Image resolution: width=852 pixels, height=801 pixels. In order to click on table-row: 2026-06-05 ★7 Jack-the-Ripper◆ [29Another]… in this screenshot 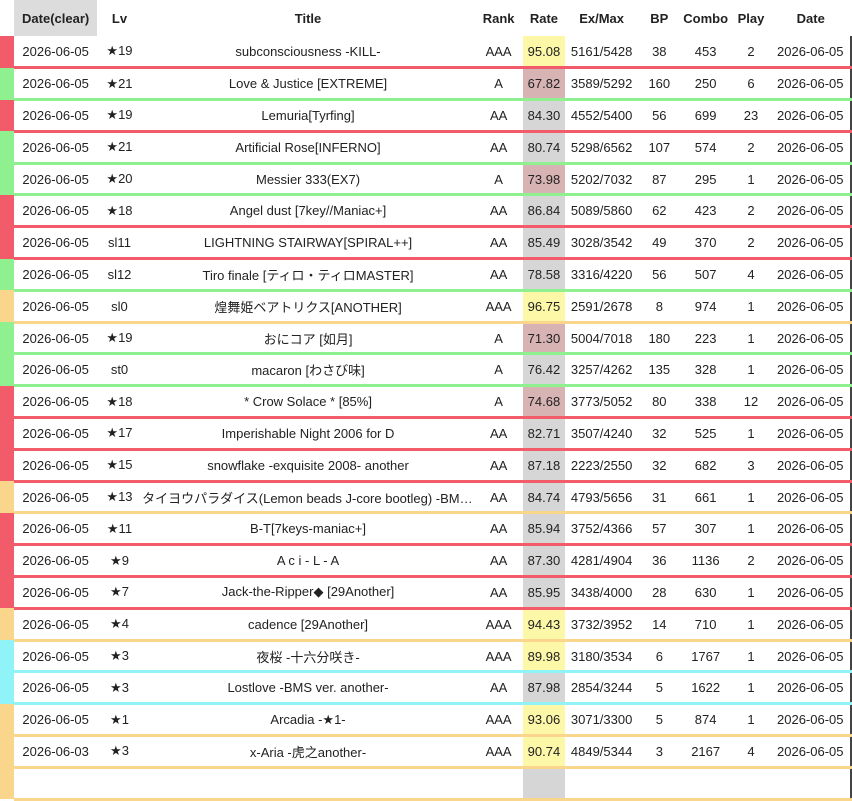, I will do `click(426, 593)`.